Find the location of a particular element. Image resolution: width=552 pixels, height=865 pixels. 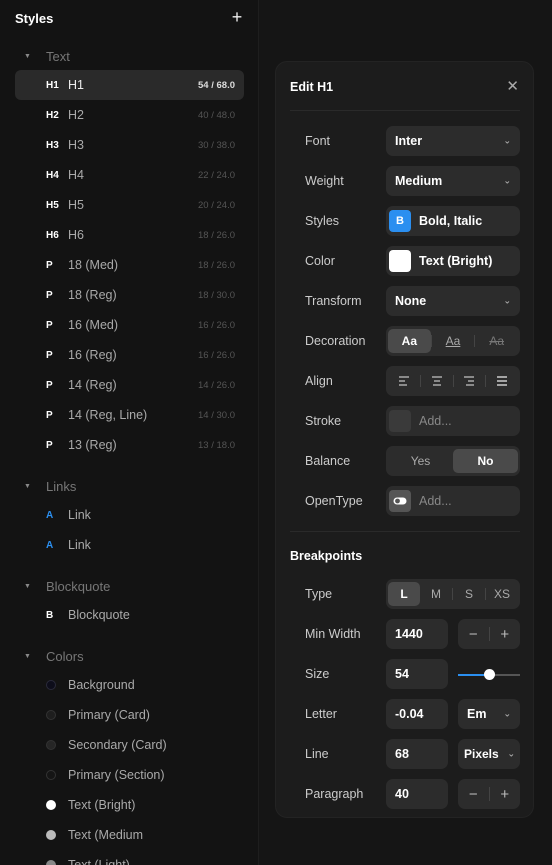

panel-title: Edit H1 is located at coordinates (312, 87).